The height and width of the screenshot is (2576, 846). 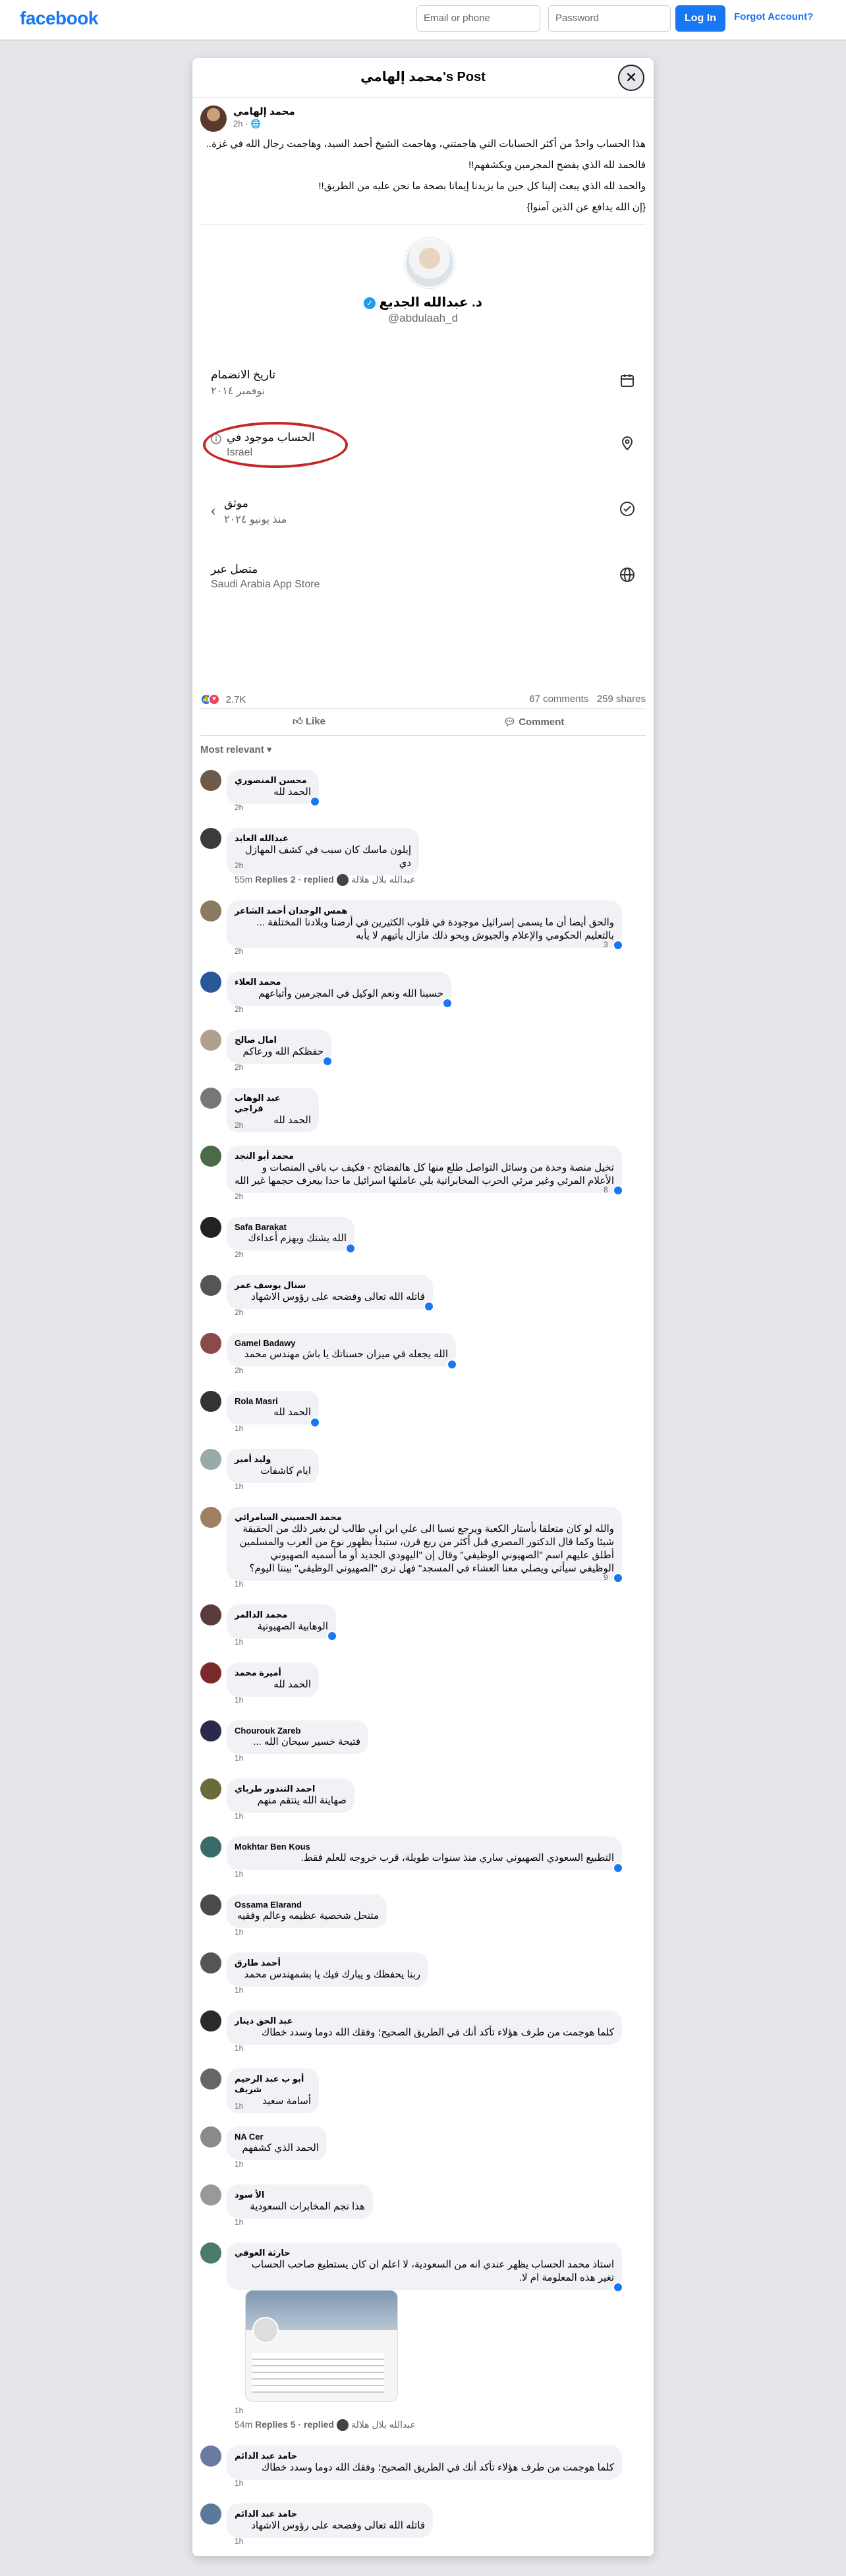 I want to click on password-input: Password, so click(x=609, y=18).